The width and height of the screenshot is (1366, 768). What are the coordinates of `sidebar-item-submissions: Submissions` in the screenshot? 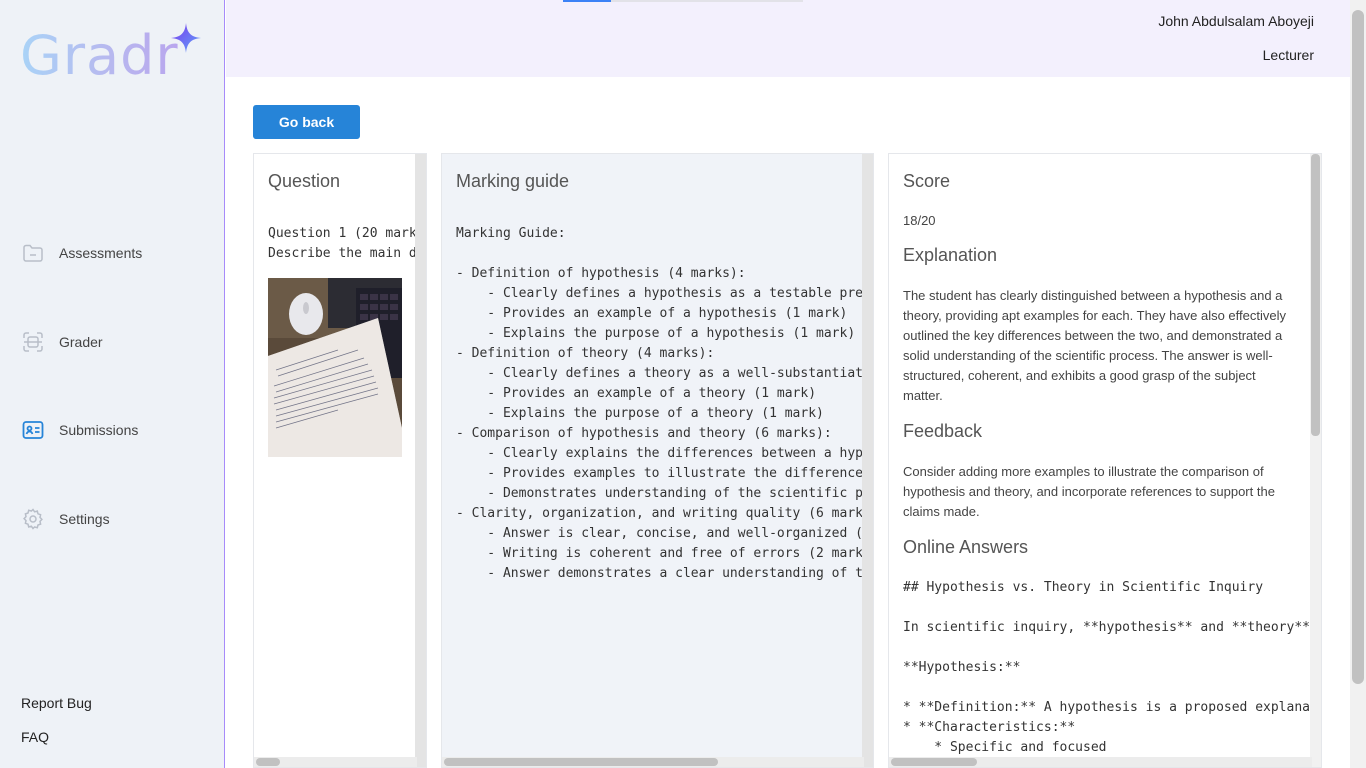 It's located at (79, 430).